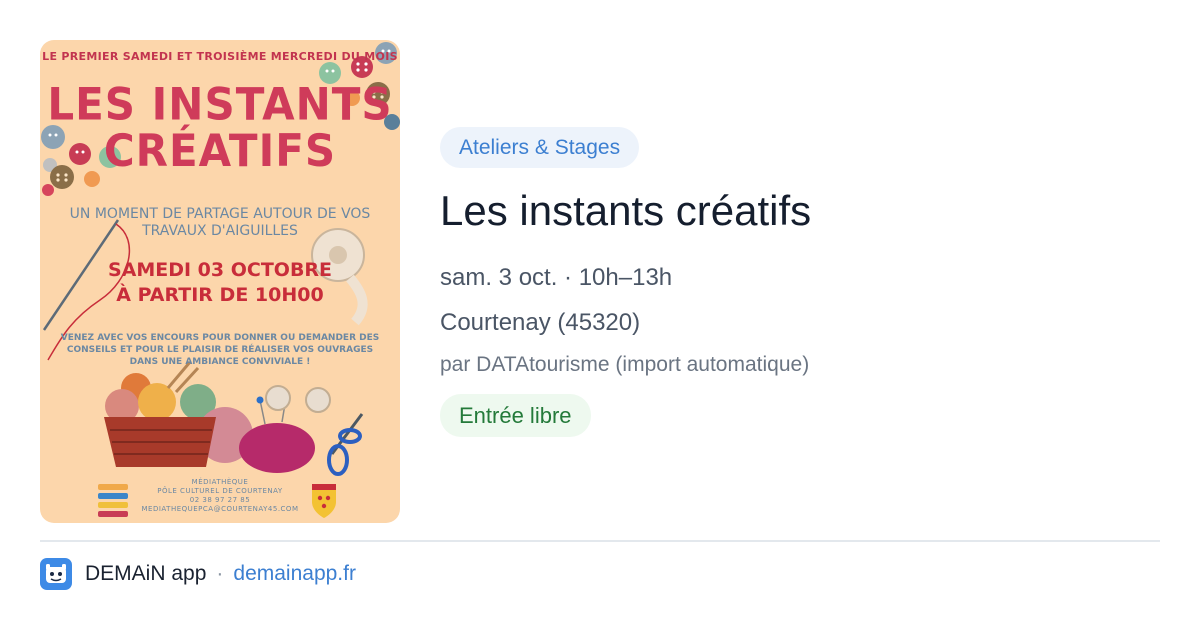  What do you see at coordinates (178, 414) in the screenshot?
I see `yarn-basket-icon` at bounding box center [178, 414].